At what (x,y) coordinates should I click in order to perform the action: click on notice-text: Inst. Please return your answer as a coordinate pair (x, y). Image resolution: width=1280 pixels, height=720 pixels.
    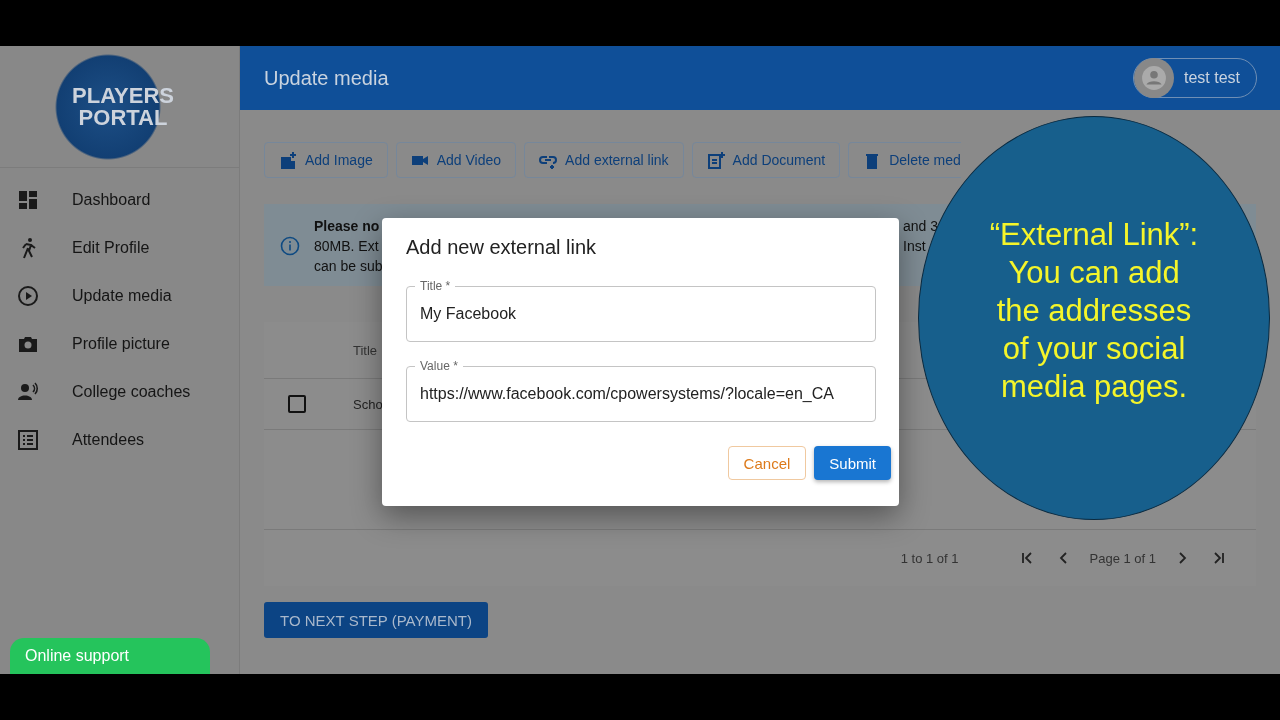
    Looking at the image, I should click on (915, 246).